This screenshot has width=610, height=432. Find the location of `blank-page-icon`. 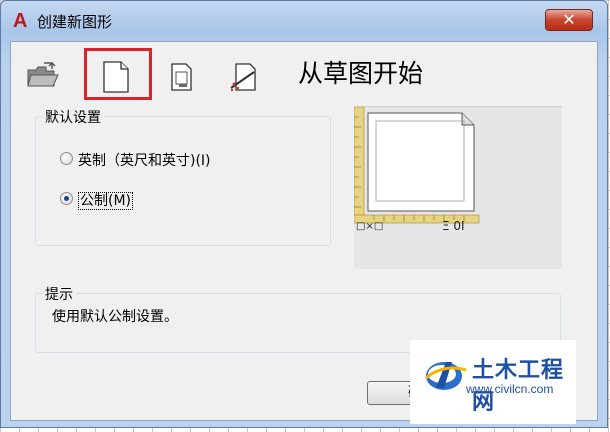

blank-page-icon is located at coordinates (116, 77).